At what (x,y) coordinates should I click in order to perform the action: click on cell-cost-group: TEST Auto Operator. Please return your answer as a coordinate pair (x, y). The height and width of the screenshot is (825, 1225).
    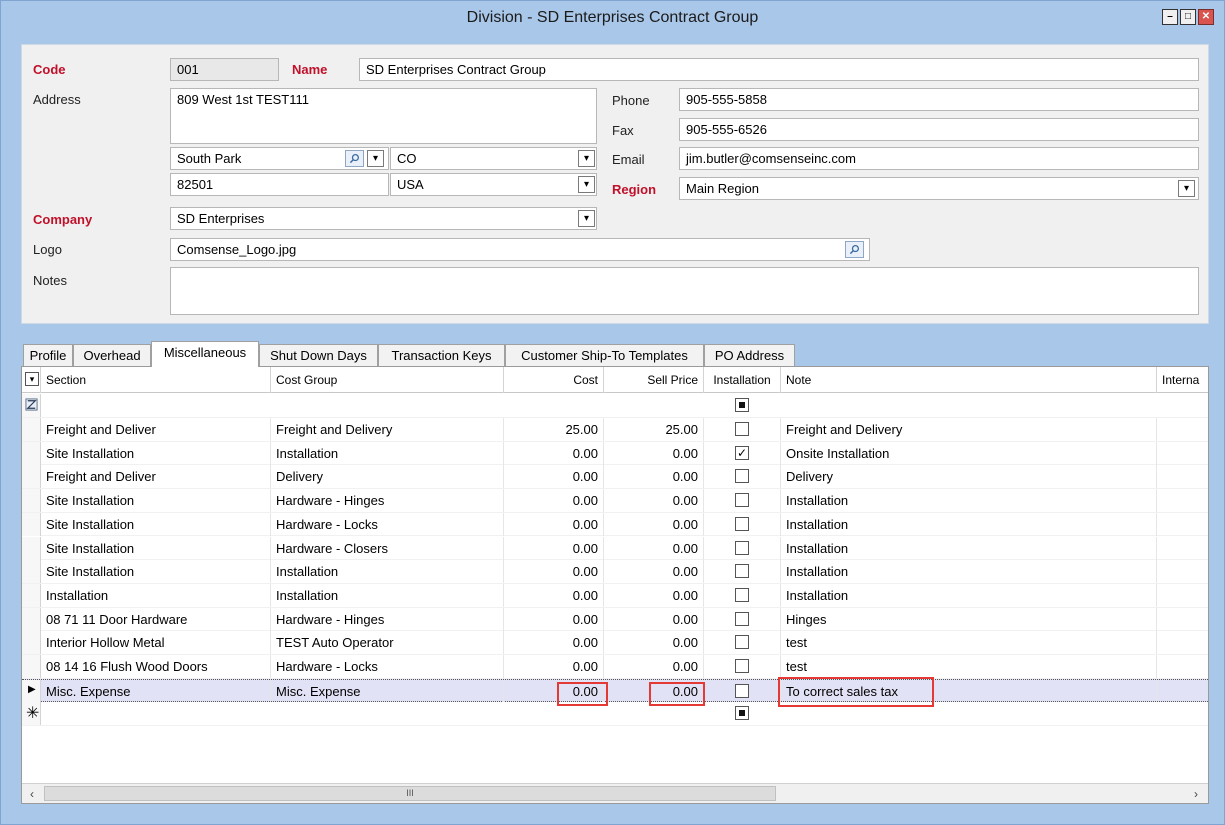
    Looking at the image, I should click on (387, 643).